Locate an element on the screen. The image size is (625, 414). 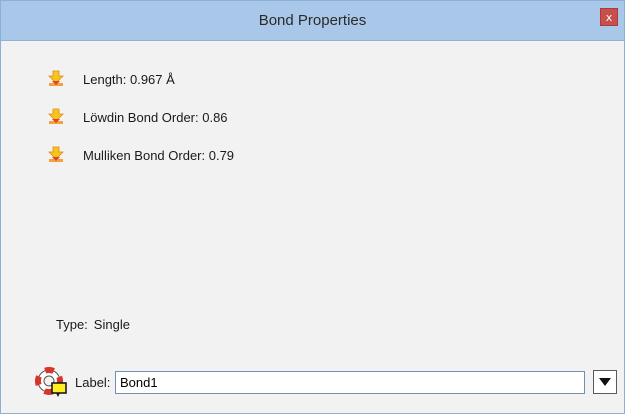
label-dropdown-button is located at coordinates (605, 382).